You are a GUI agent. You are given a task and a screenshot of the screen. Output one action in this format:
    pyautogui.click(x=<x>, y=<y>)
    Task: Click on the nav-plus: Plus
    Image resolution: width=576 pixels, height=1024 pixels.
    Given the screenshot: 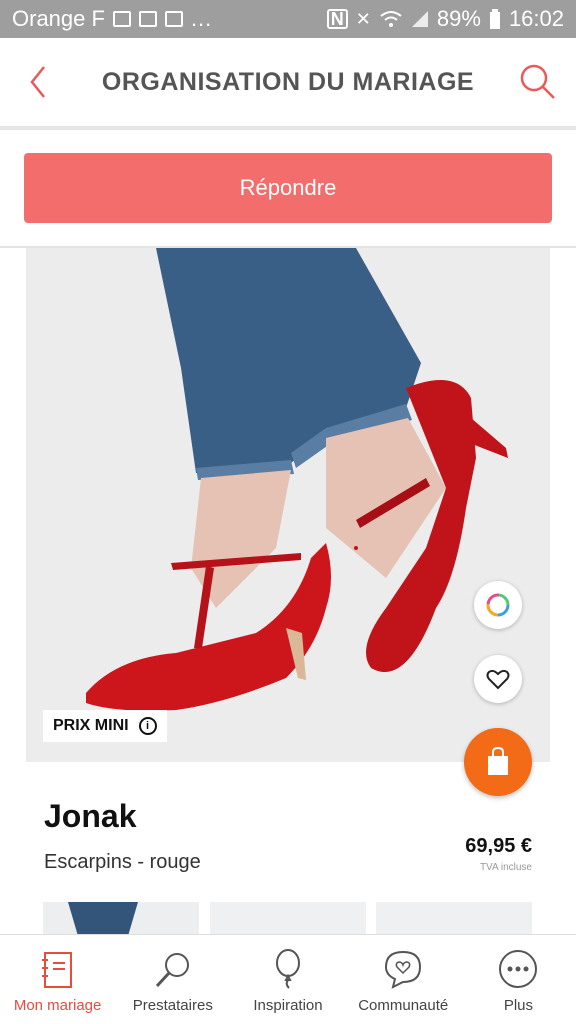 What is the action you would take?
    pyautogui.click(x=518, y=979)
    